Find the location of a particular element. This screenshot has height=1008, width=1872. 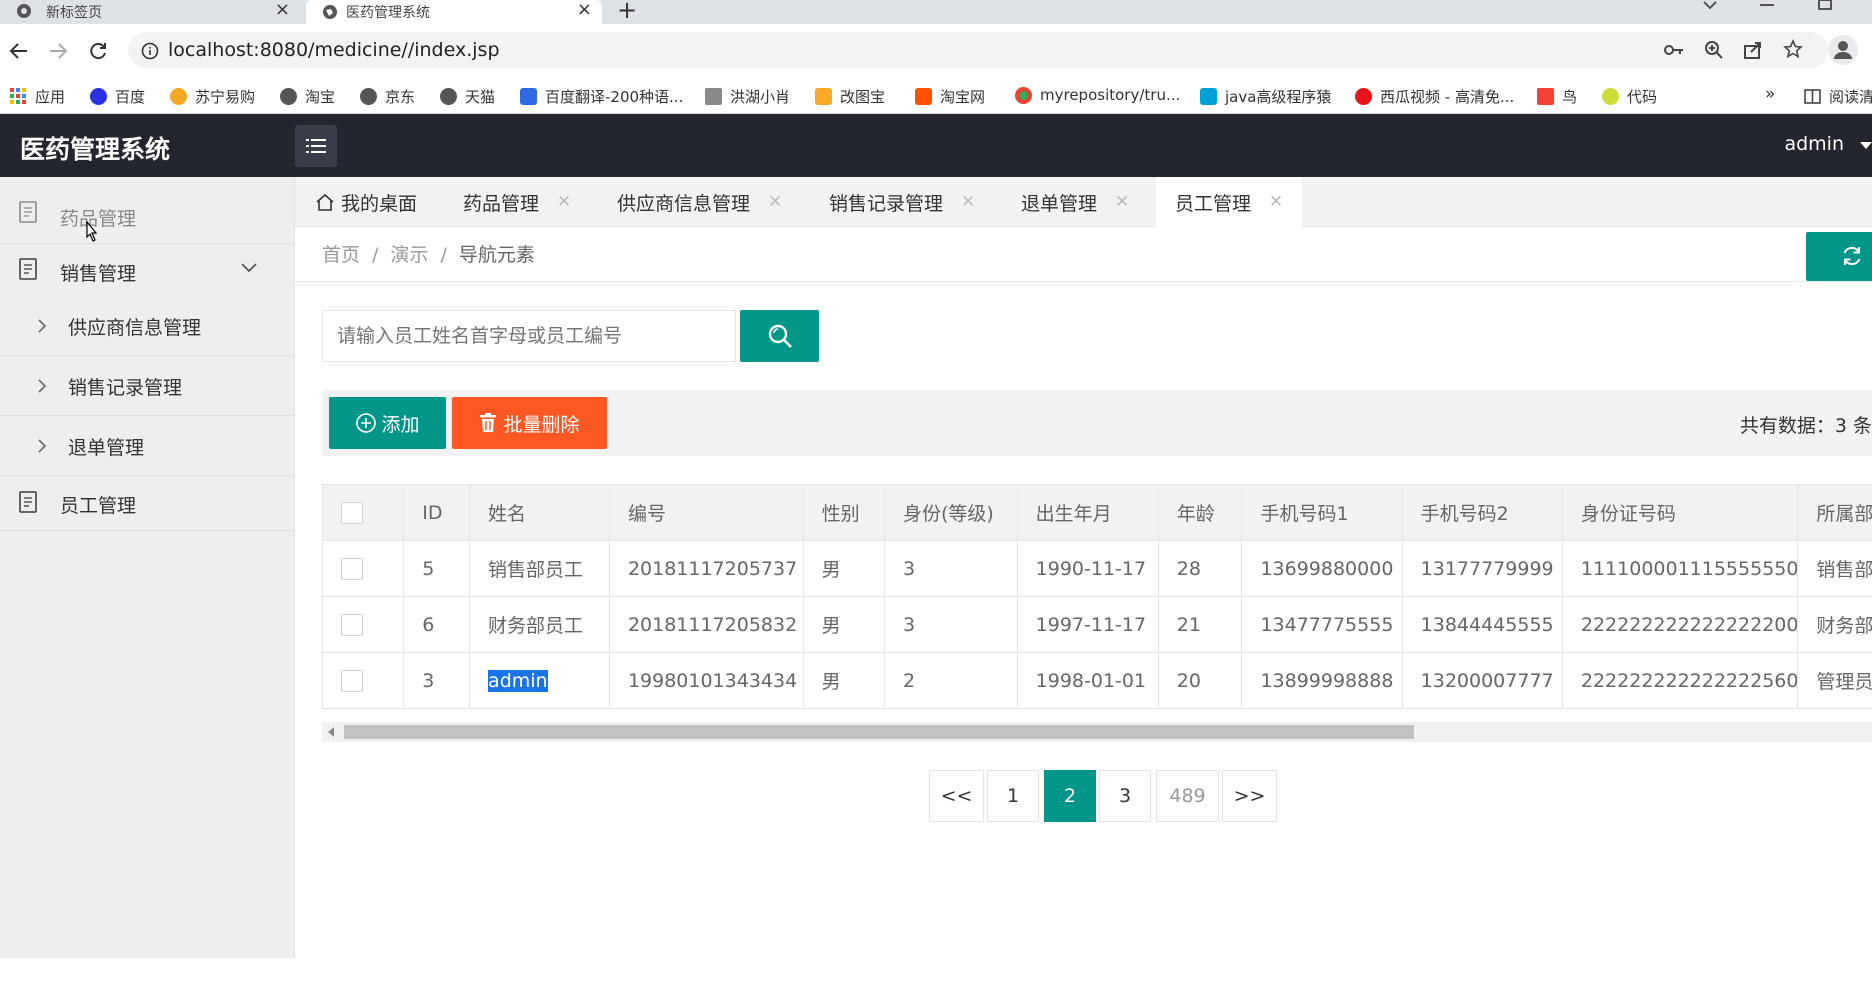

bookmark-gaitubao: 改图宝 is located at coordinates (850, 96).